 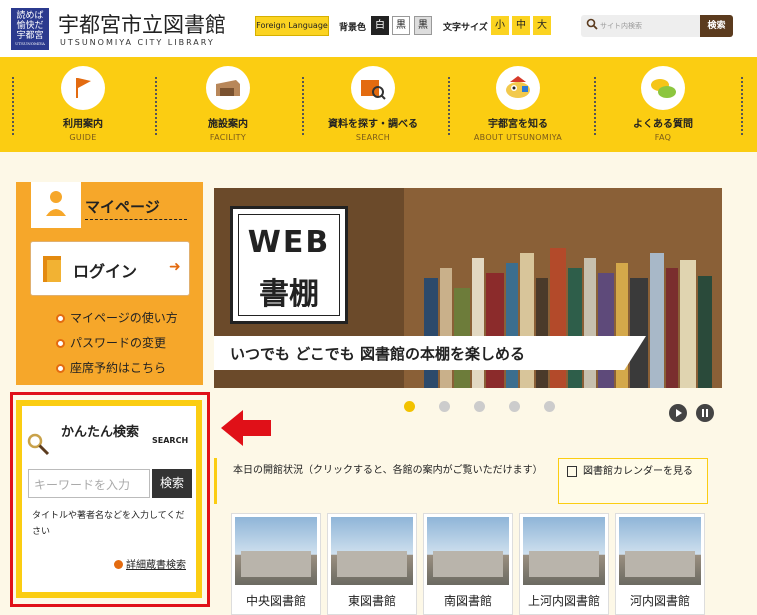 I want to click on nav-label: 利用案内, so click(x=83, y=124).